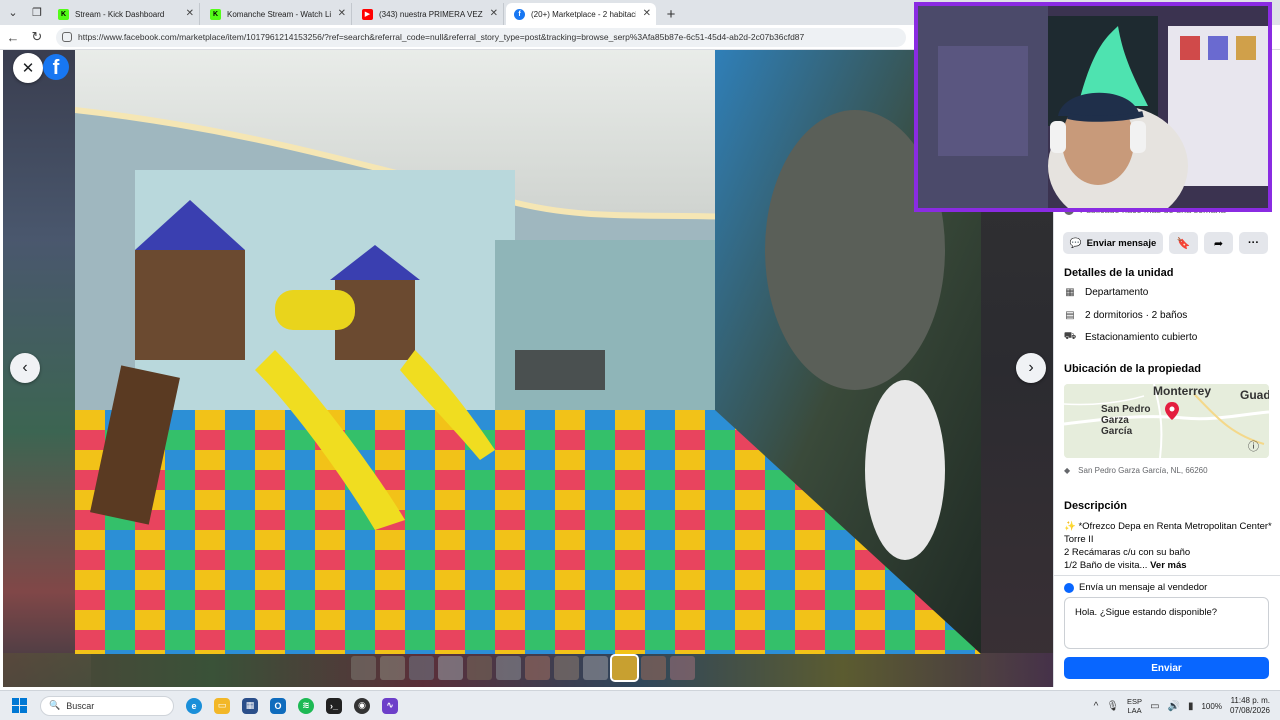 The image size is (1280, 720). Describe the element at coordinates (194, 705) in the screenshot. I see `edge-icon: e` at that location.